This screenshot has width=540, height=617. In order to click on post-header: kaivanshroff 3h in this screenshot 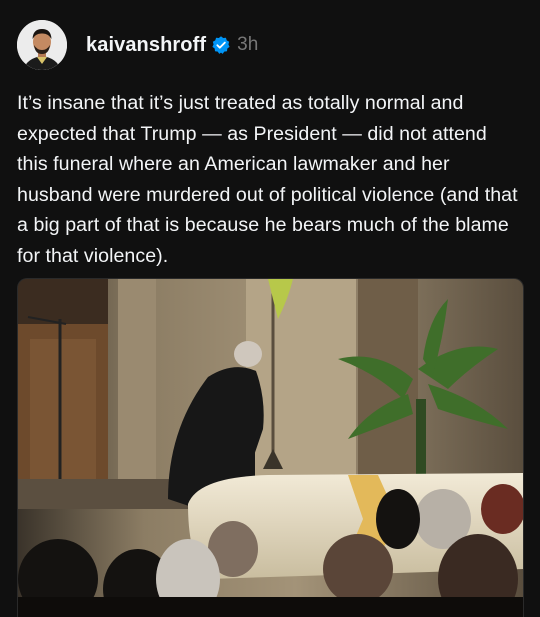, I will do `click(137, 45)`.